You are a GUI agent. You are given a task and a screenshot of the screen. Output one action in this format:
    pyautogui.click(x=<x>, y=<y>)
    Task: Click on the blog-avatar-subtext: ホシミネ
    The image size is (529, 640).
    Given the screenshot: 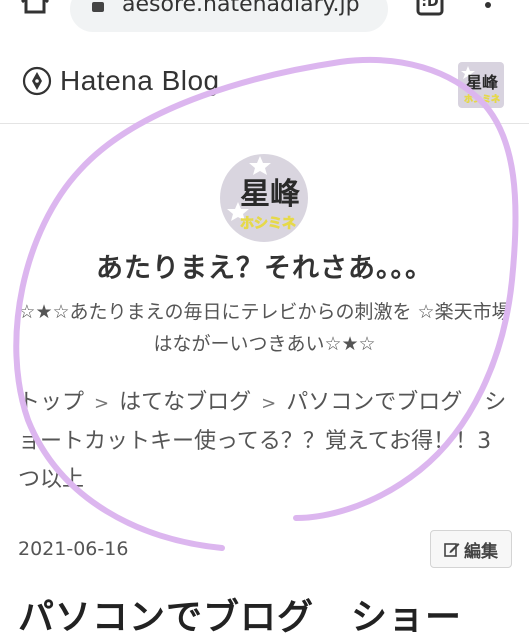 What is the action you would take?
    pyautogui.click(x=268, y=224)
    